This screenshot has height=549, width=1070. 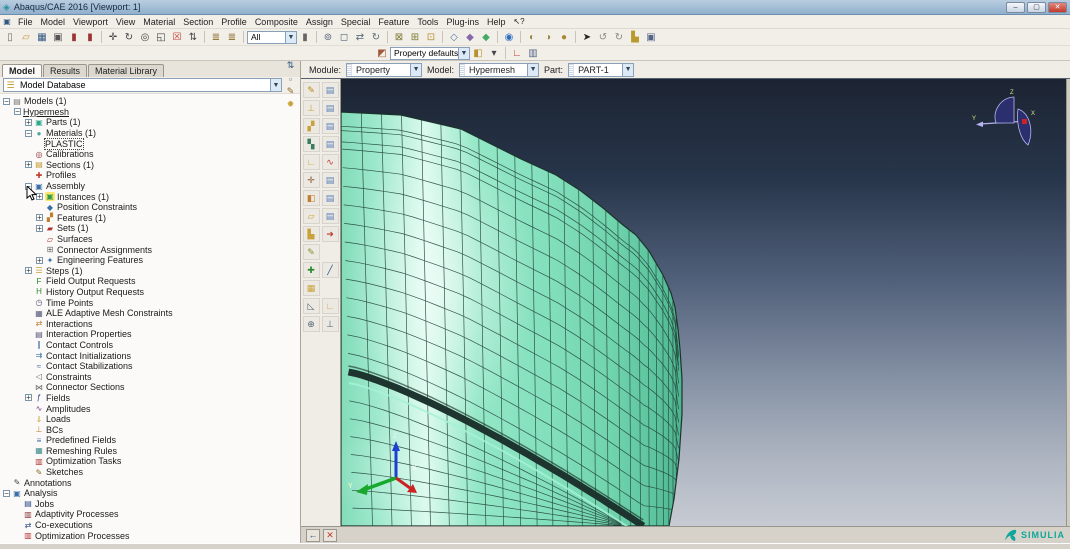 I want to click on query-pipette-icon: ╱, so click(x=330, y=270).